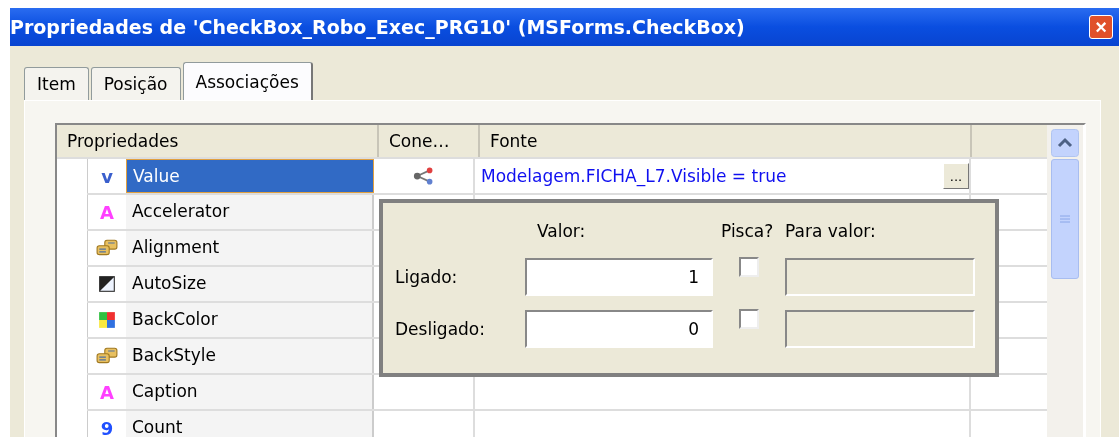 Image resolution: width=1119 pixels, height=437 pixels. Describe the element at coordinates (250, 424) in the screenshot. I see `property-name: Count` at that location.